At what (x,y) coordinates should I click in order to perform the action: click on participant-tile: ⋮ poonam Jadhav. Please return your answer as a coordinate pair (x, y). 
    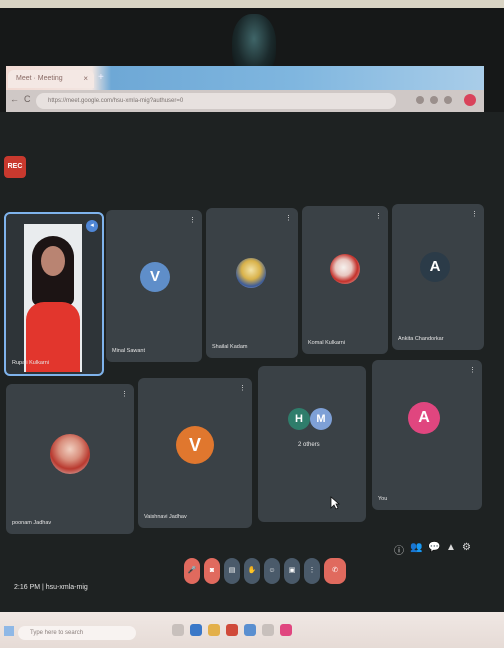
    Looking at the image, I should click on (70, 459).